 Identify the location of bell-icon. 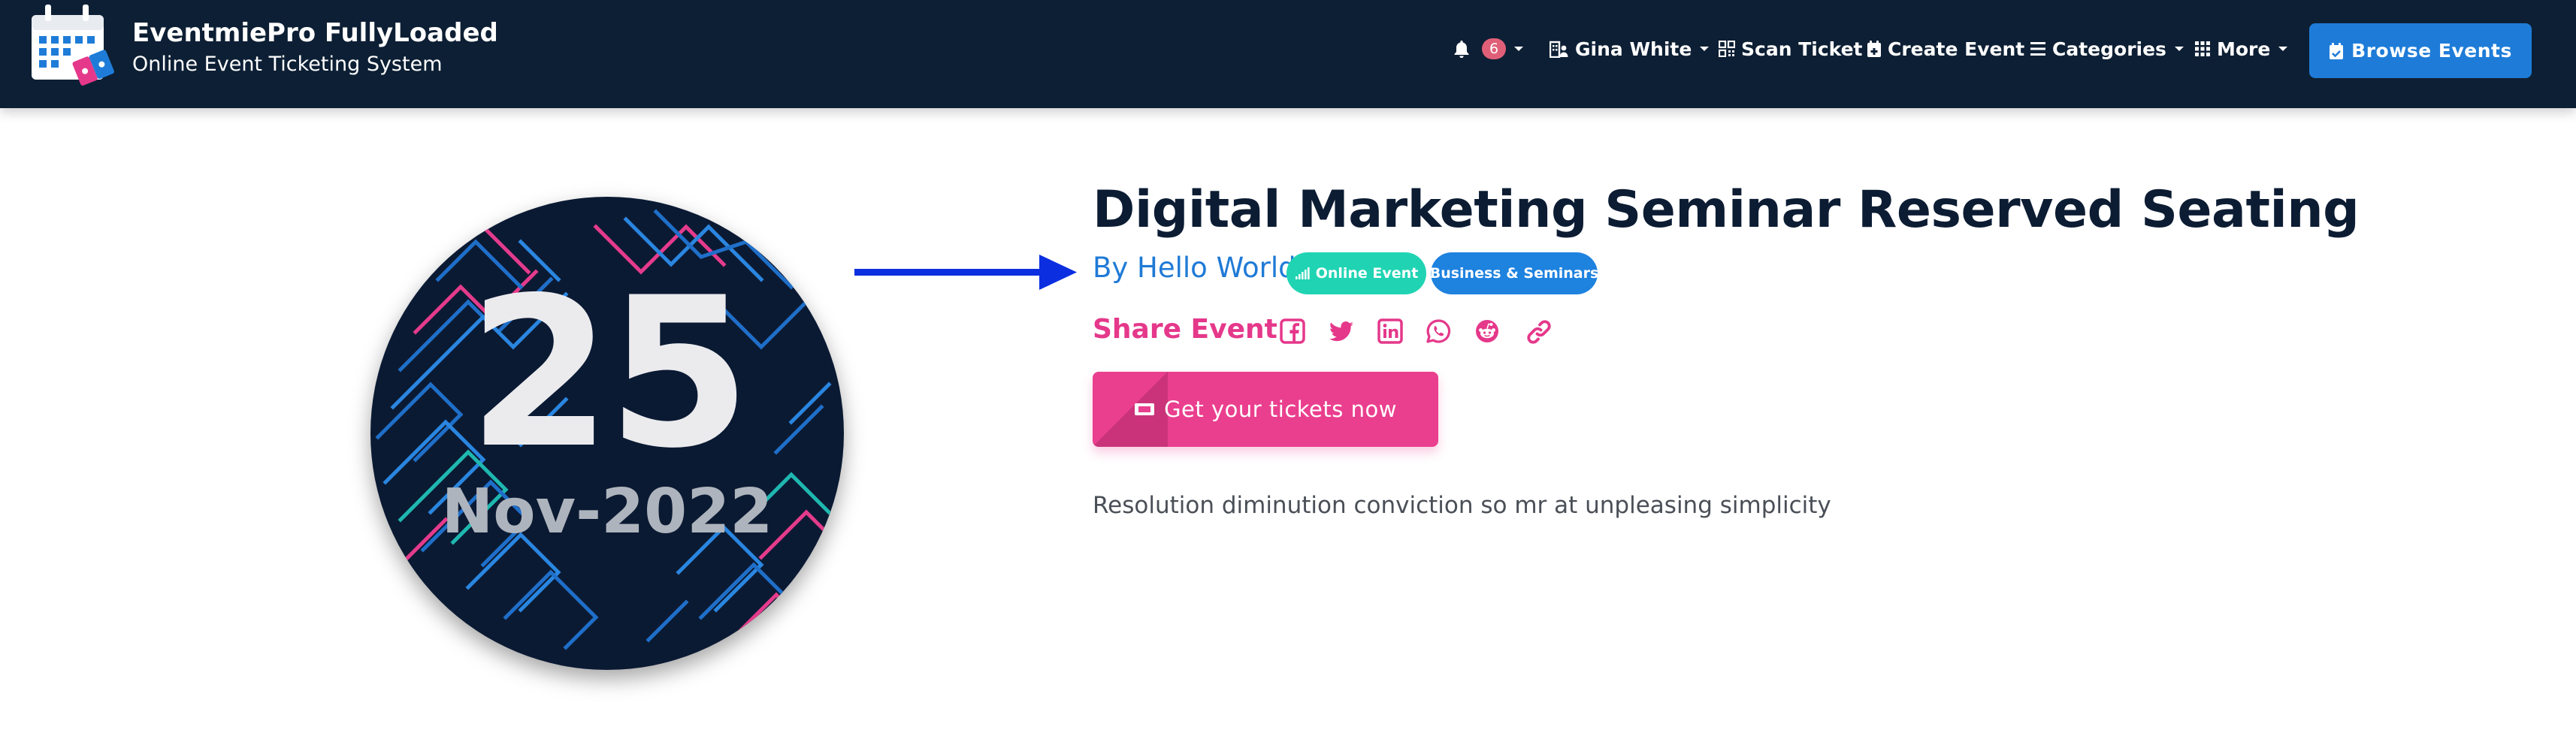
(1462, 49).